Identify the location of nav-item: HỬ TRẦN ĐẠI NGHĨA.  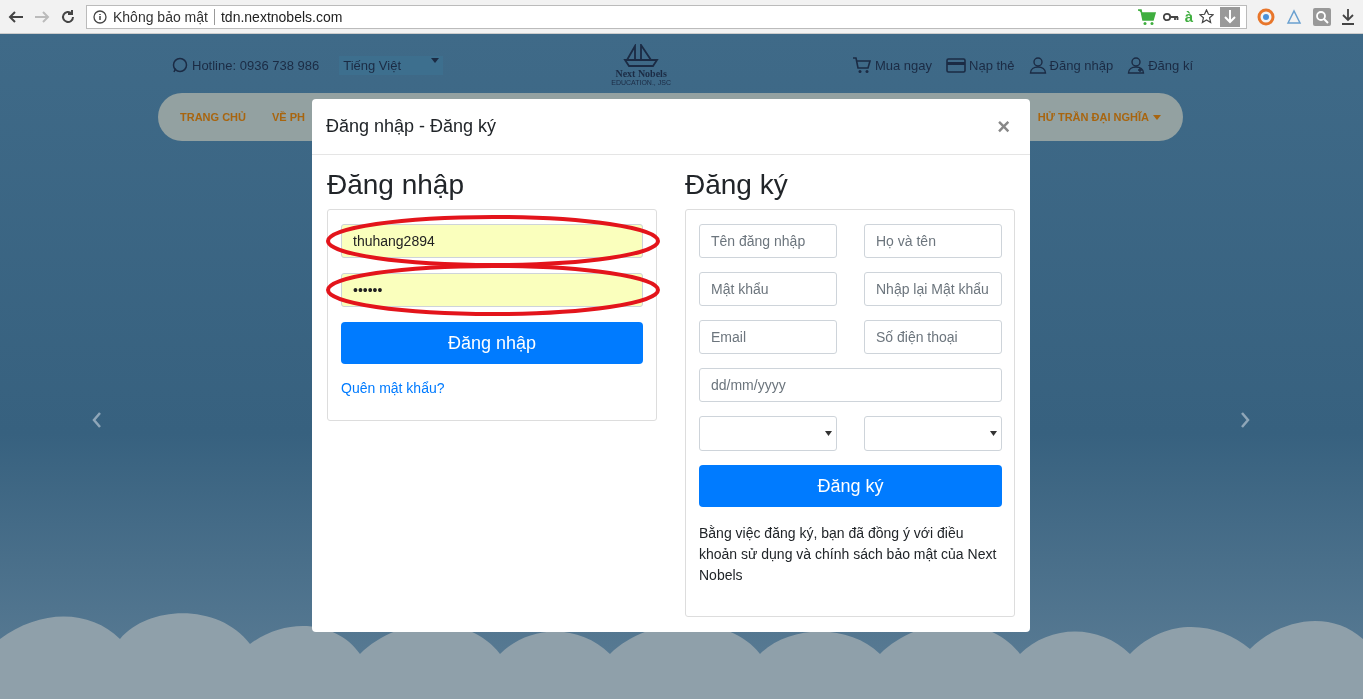
(1099, 117).